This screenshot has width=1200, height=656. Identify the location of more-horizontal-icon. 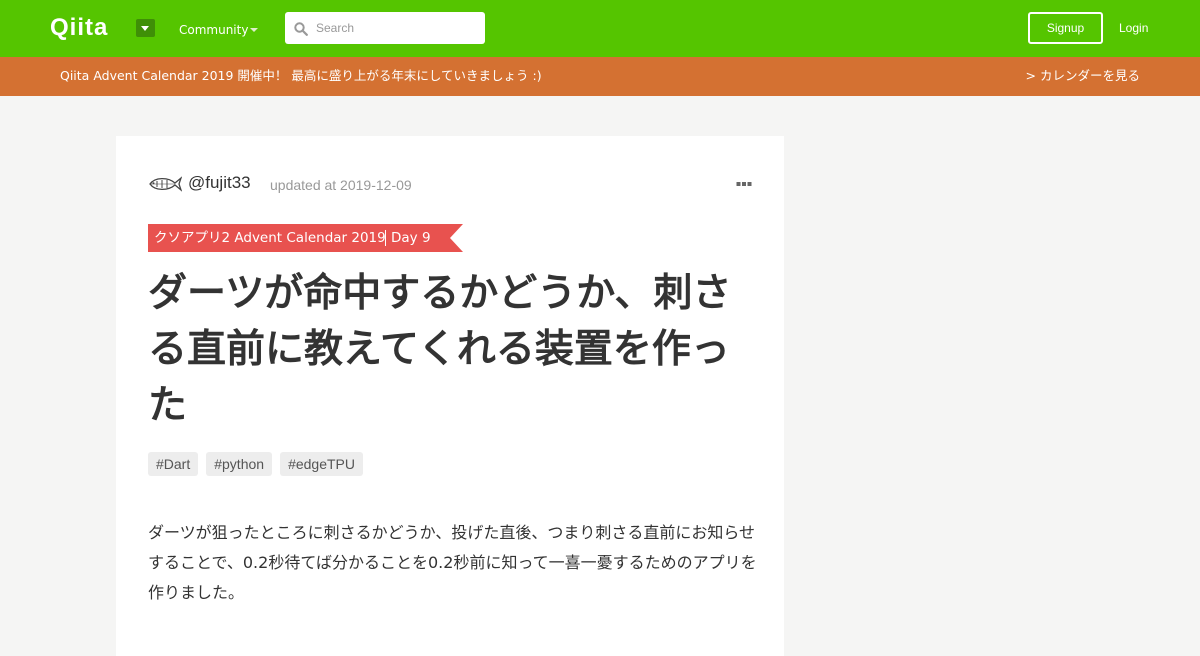
(744, 184).